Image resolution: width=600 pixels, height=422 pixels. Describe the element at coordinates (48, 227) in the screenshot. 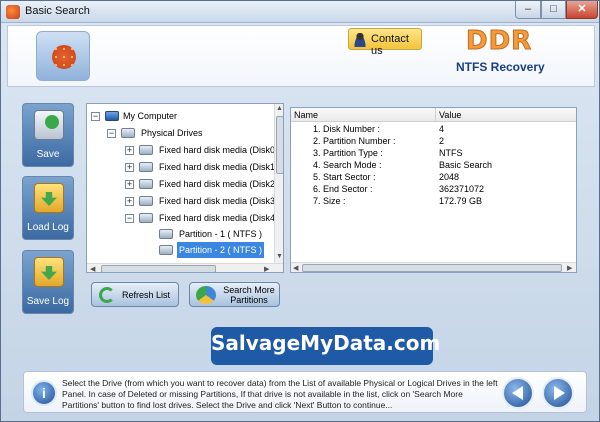

I see `load-log-label: Load Log` at that location.